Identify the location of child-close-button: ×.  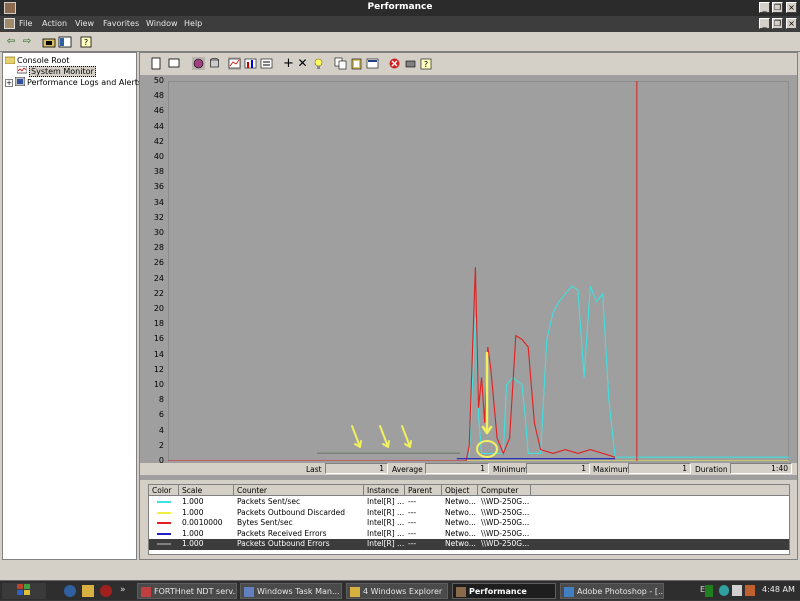
(791, 23).